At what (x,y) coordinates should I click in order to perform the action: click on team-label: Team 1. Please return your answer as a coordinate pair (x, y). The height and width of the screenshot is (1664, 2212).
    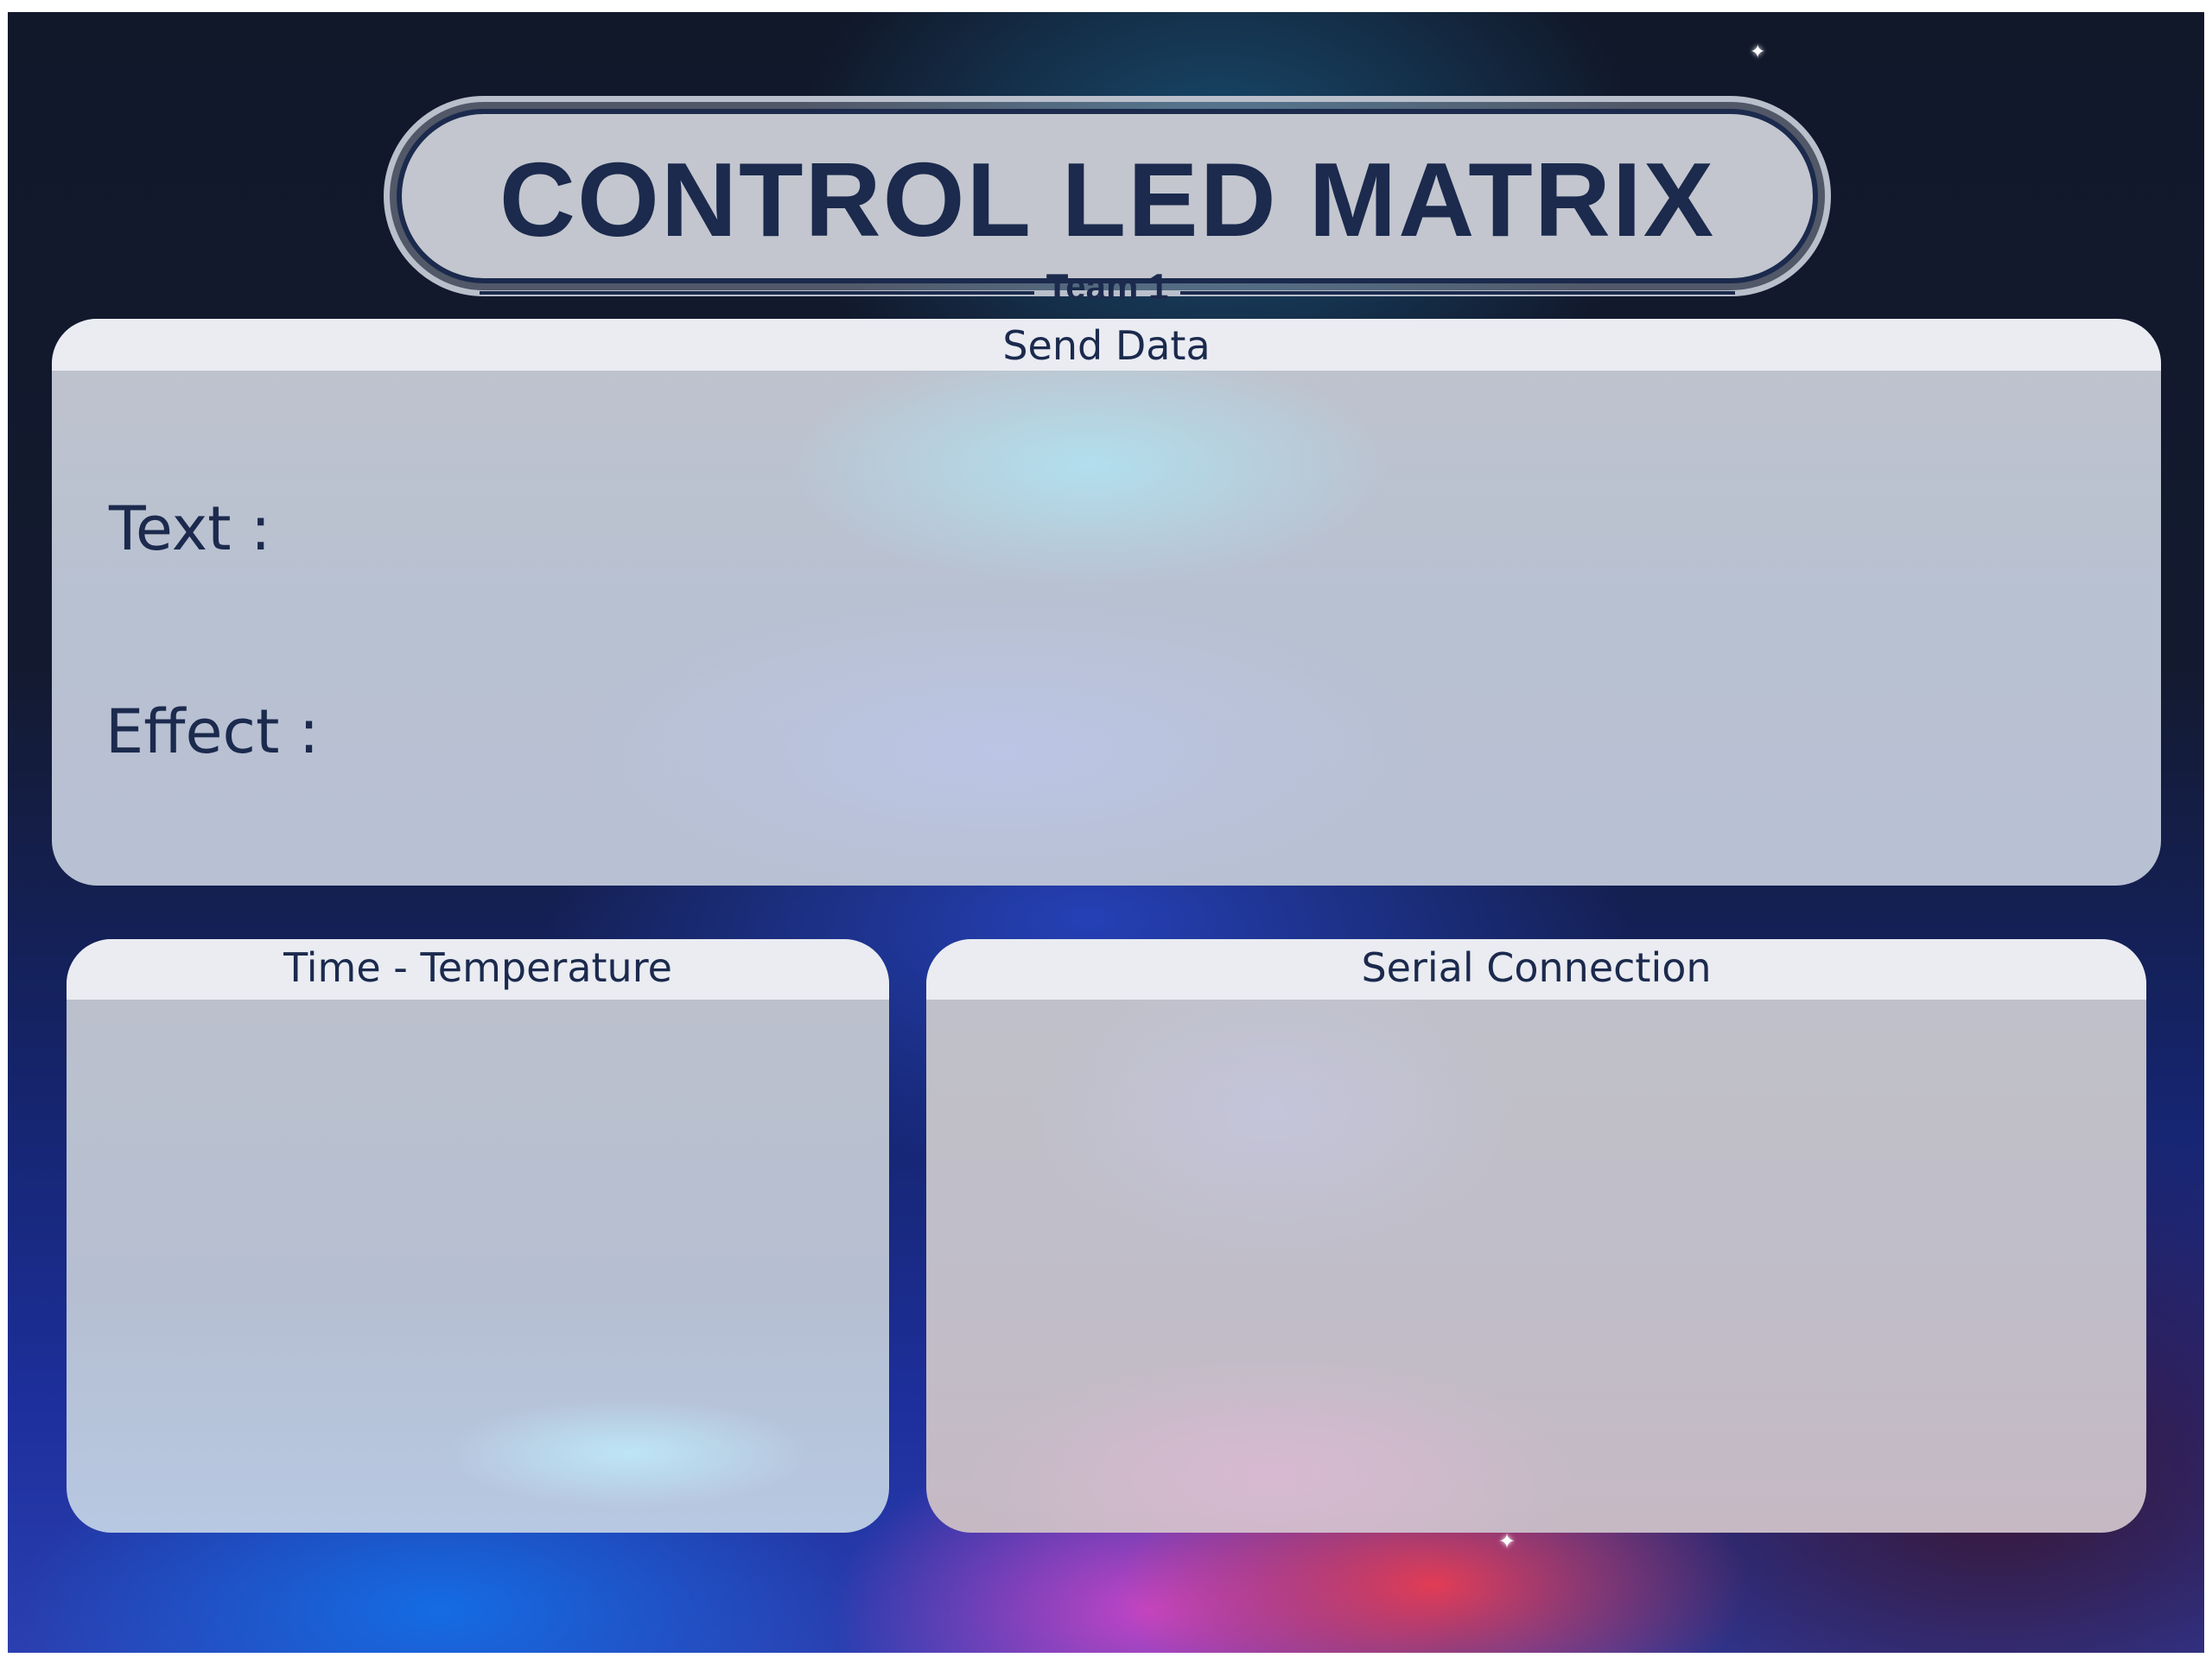
    Looking at the image, I should click on (1107, 286).